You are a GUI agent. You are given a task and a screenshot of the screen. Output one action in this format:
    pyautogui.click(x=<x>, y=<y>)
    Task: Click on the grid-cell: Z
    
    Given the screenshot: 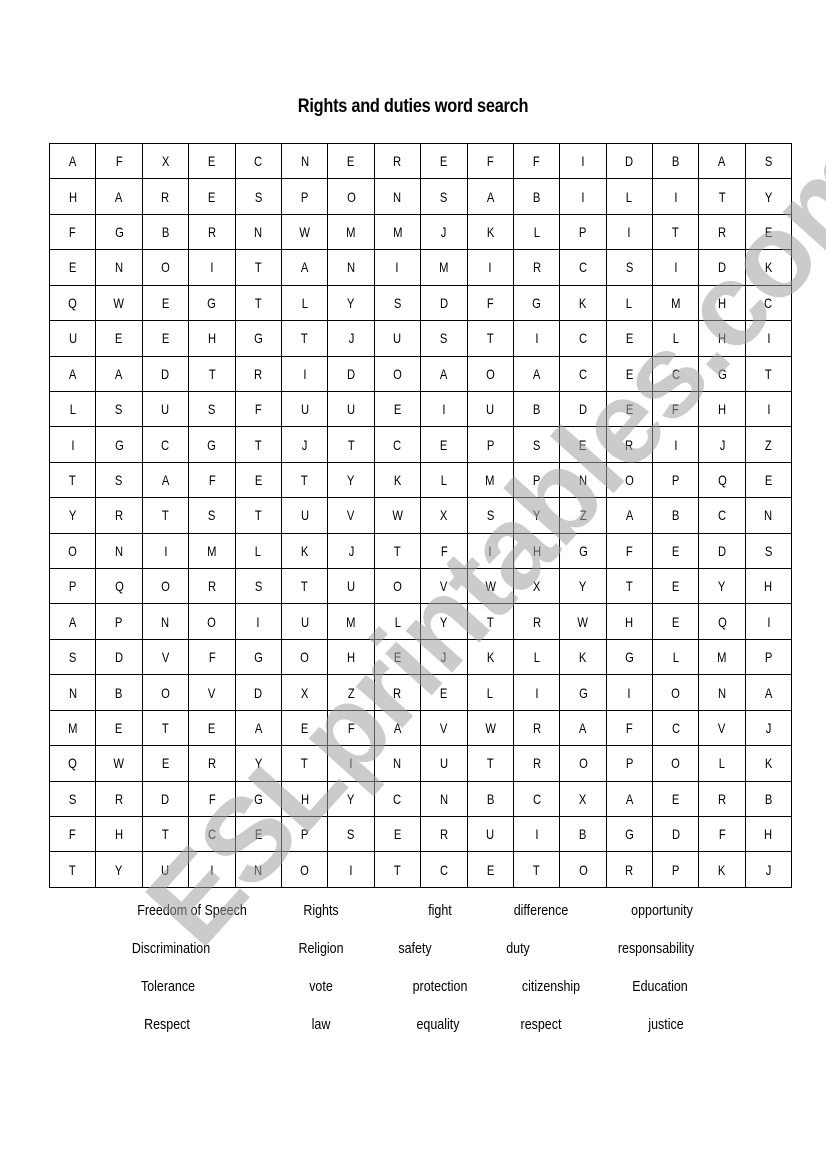 What is the action you would take?
    pyautogui.click(x=583, y=515)
    